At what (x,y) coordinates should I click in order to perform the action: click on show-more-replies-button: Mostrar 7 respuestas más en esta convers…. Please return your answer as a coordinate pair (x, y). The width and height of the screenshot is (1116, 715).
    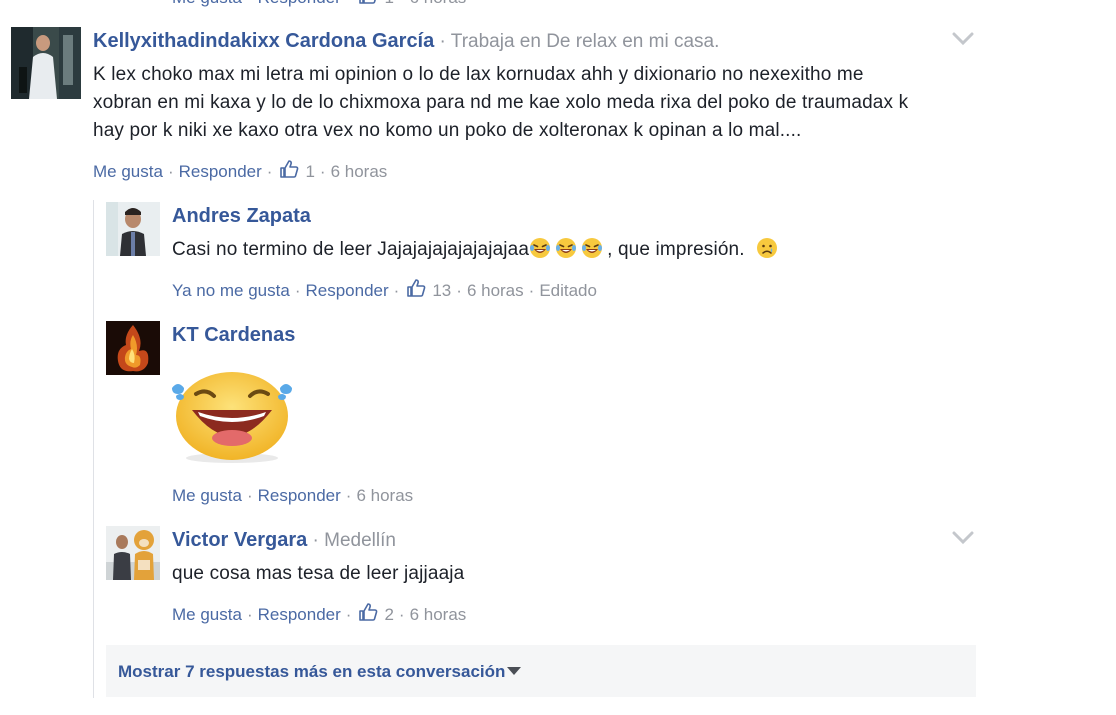
    Looking at the image, I should click on (541, 671).